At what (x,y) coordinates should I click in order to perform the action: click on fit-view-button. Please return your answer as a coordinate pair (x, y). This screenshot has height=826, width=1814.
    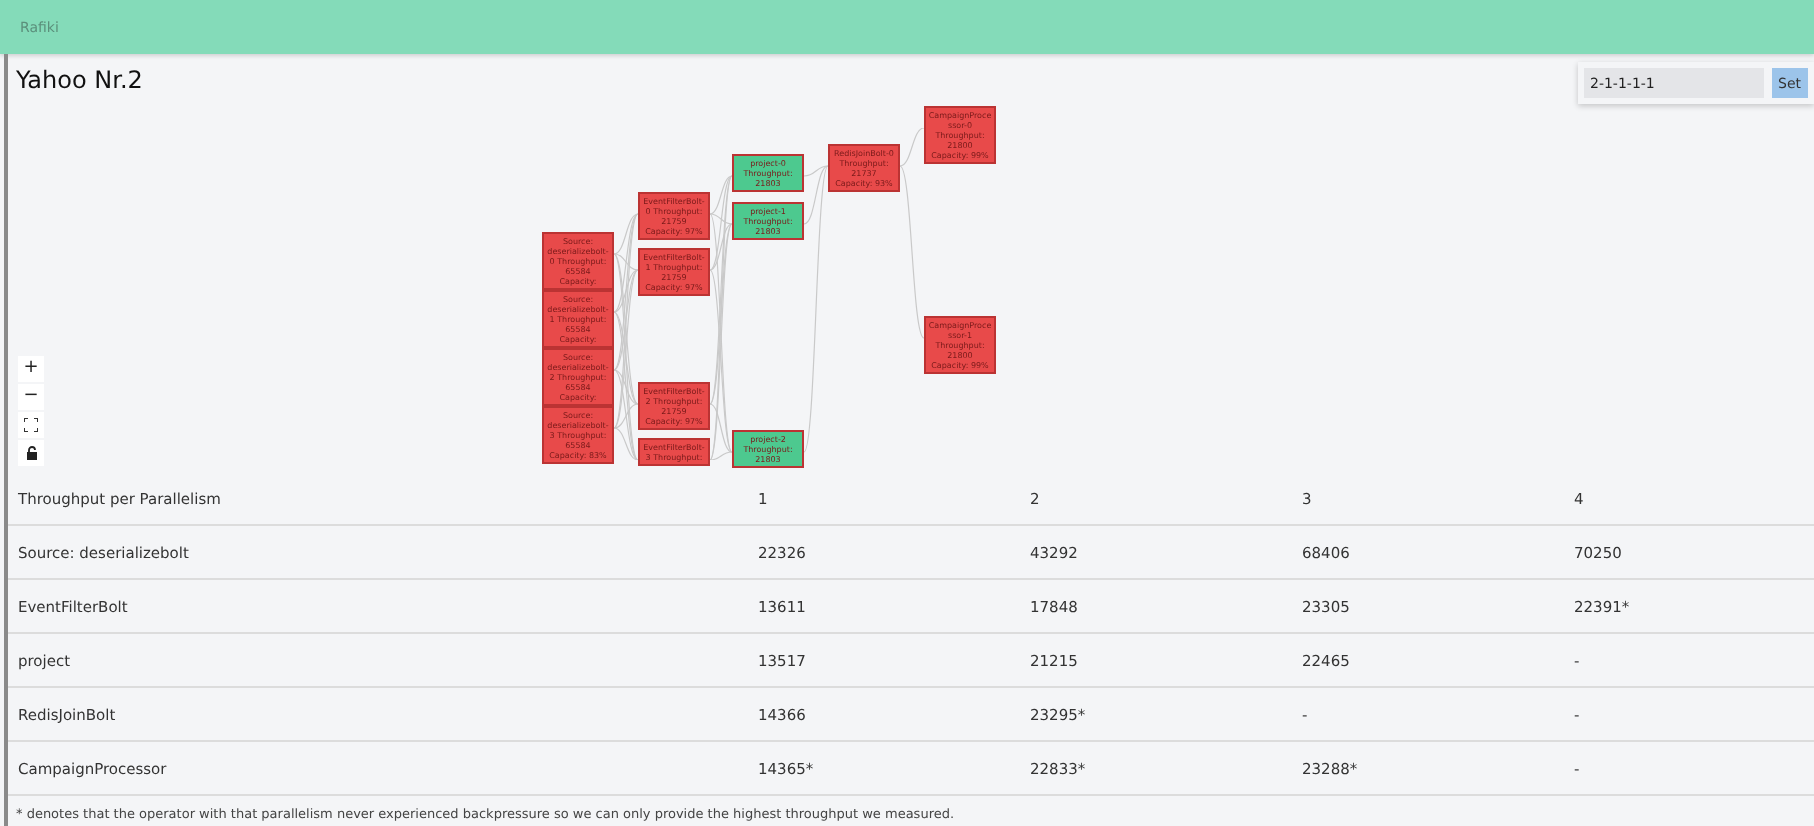
    Looking at the image, I should click on (31, 425).